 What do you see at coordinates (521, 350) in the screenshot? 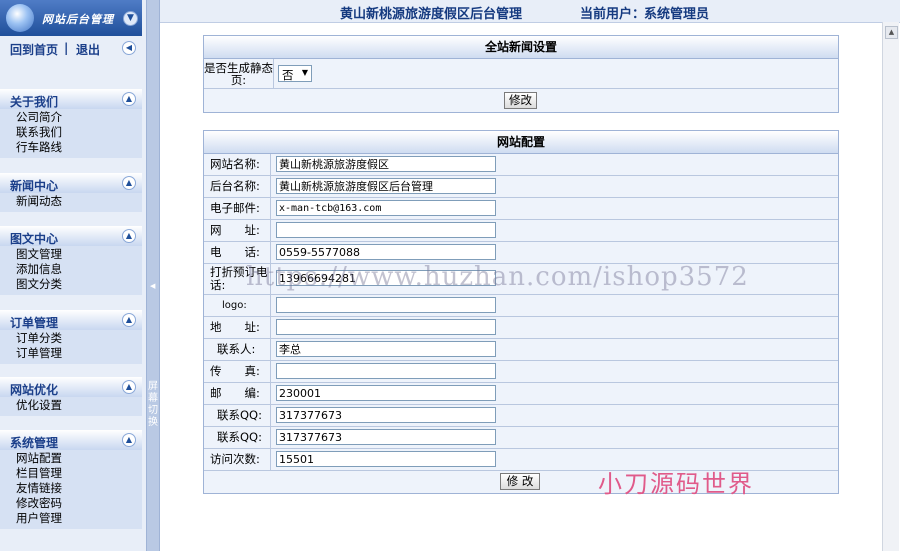
I see `field-row-contact: 联系人: 李总` at bounding box center [521, 350].